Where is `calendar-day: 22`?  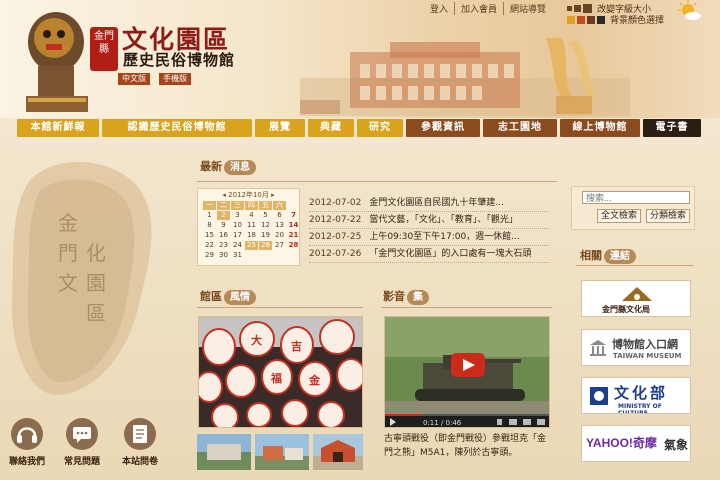
calendar-day: 22 is located at coordinates (209, 245).